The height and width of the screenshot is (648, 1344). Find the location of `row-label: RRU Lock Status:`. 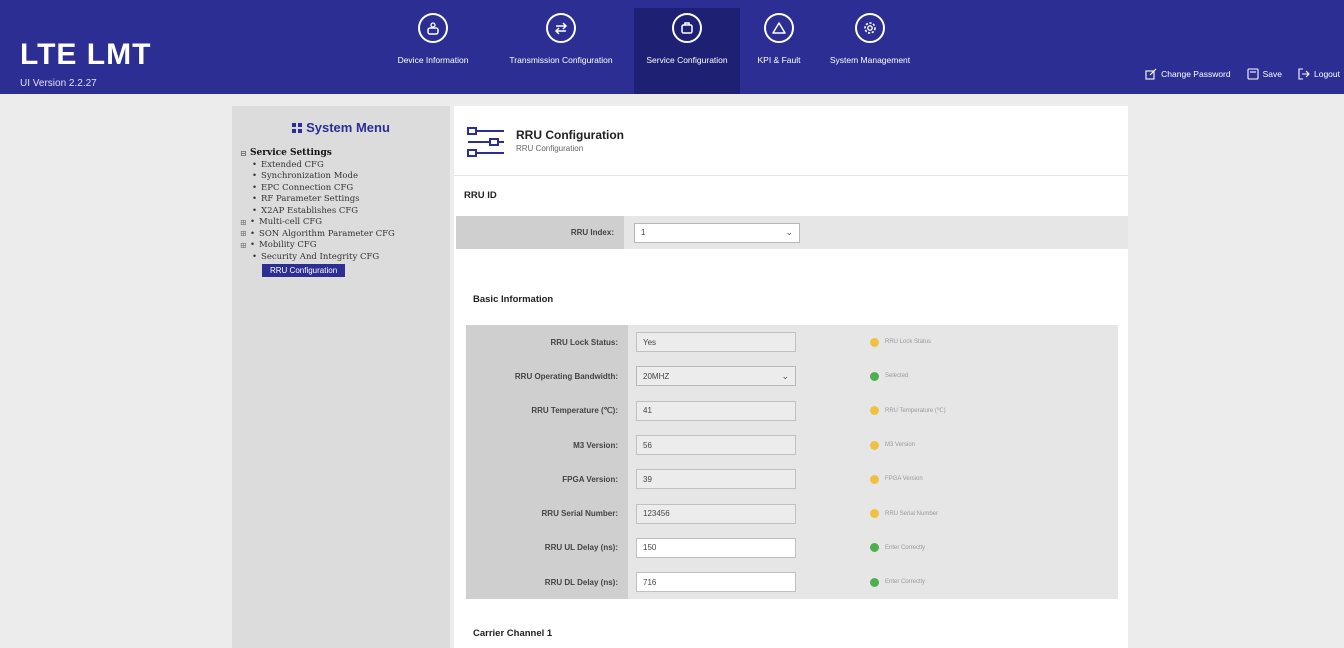

row-label: RRU Lock Status: is located at coordinates (547, 342).